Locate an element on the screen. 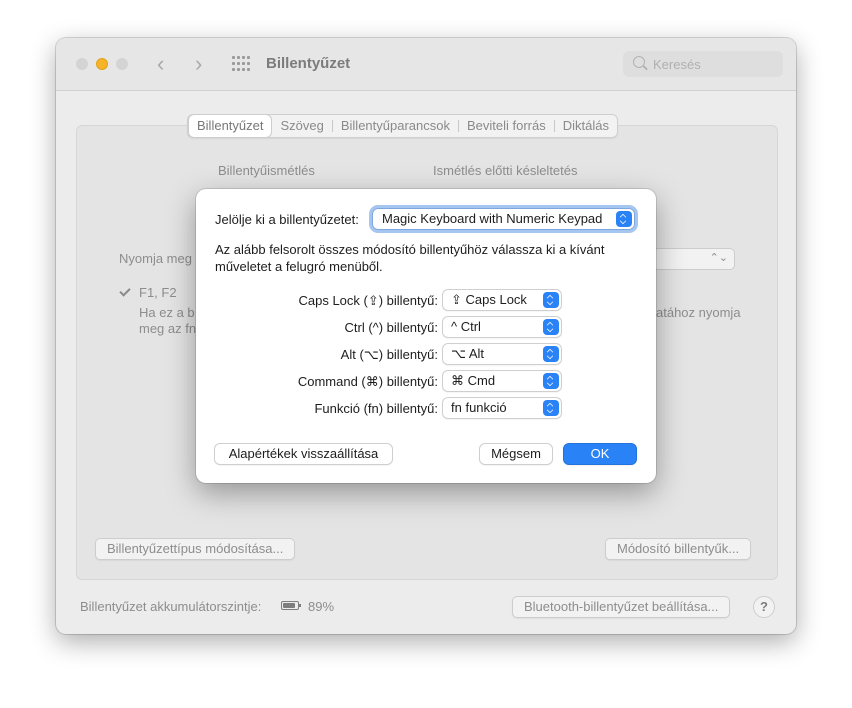  ctrl-key-label: Ctrl (^) billentyű: is located at coordinates (391, 327).